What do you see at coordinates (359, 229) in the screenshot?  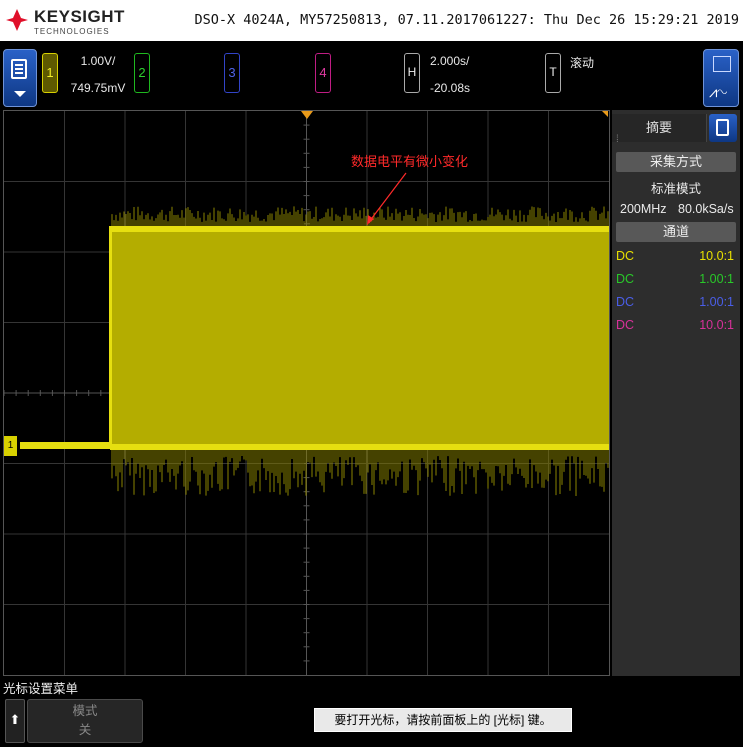 I see `signal-high-level` at bounding box center [359, 229].